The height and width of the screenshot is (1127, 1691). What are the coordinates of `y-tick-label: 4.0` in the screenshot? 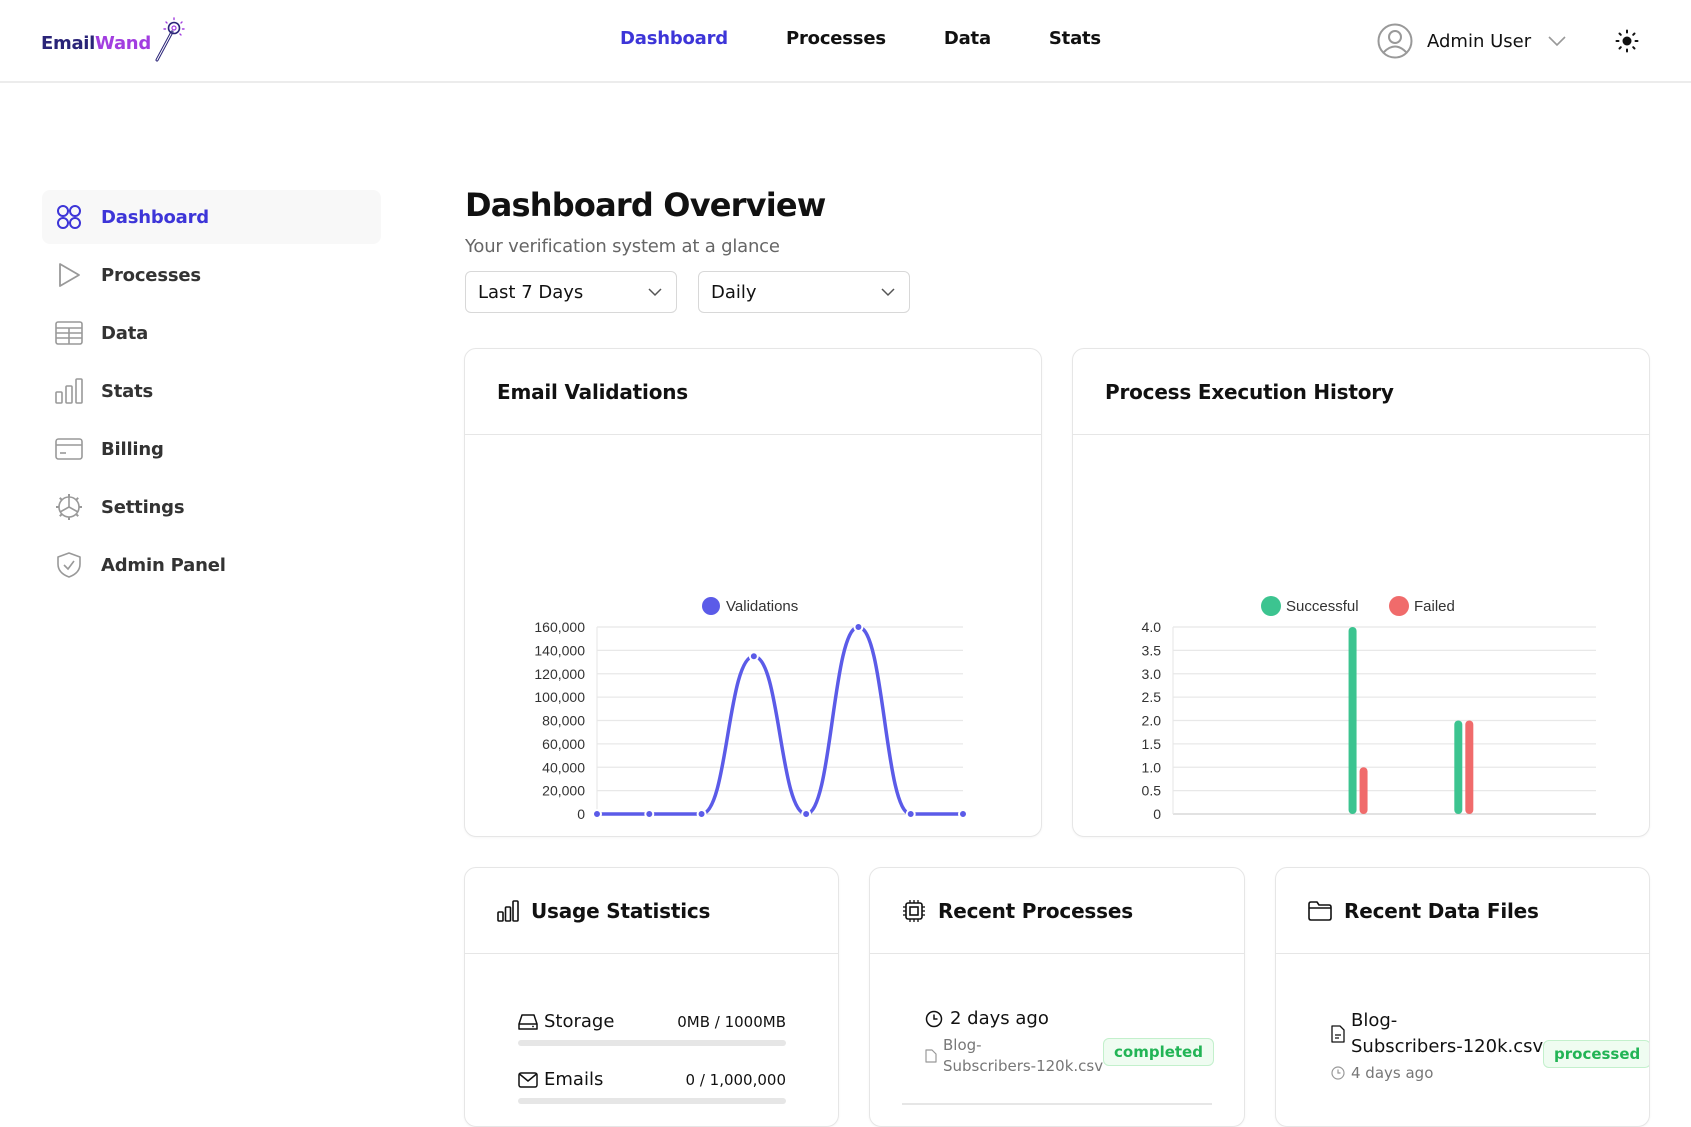 It's located at (1152, 627).